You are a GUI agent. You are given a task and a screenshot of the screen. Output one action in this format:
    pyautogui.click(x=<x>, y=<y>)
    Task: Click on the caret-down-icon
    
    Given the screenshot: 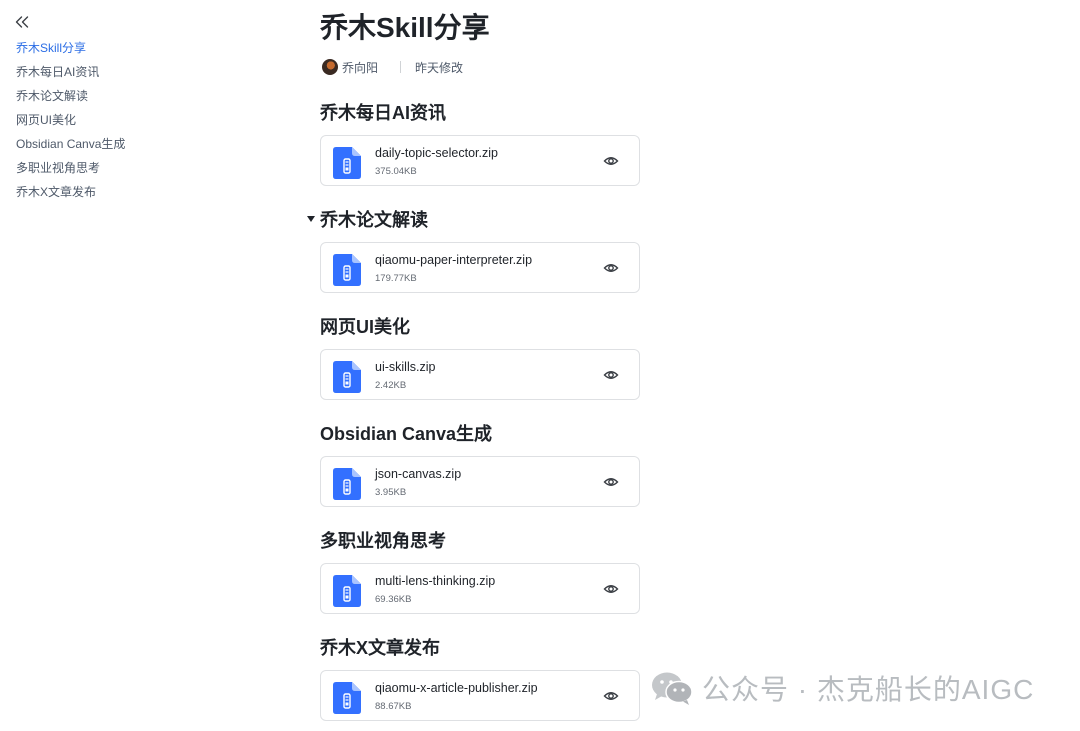 What is the action you would take?
    pyautogui.click(x=311, y=219)
    